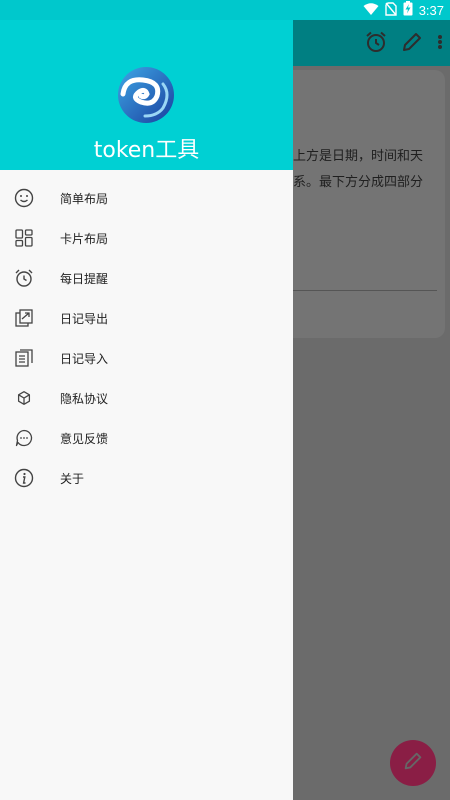  Describe the element at coordinates (84, 278) in the screenshot. I see `menu-label: 每日提醒` at that location.